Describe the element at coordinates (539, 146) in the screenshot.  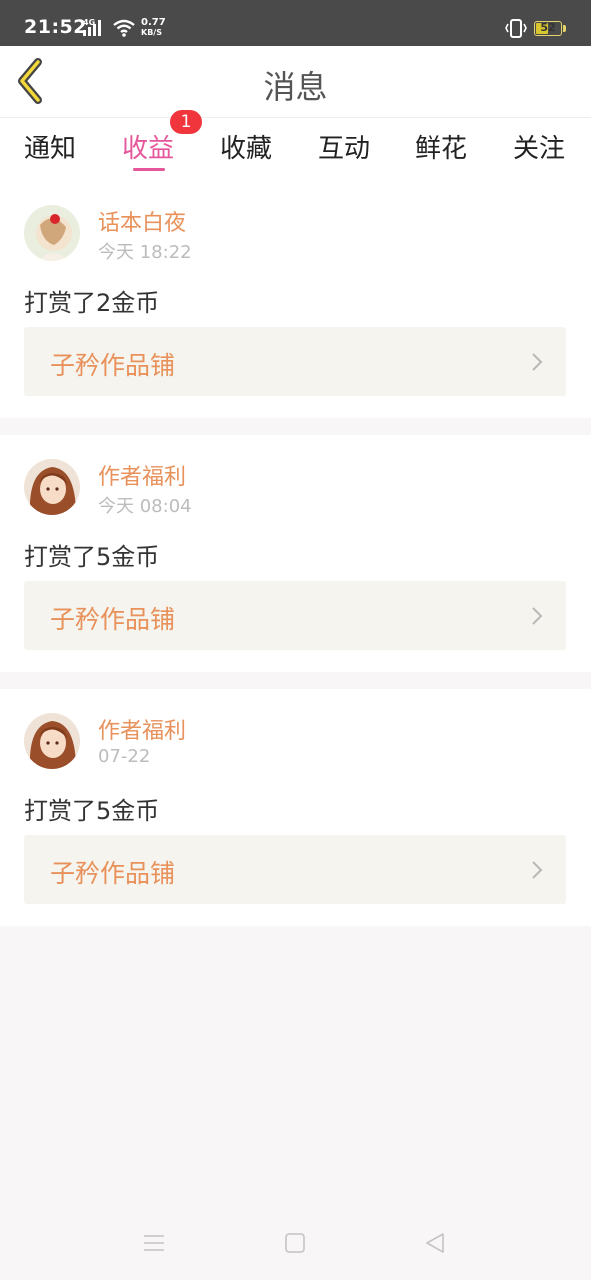
I see `tab-follow: 关注` at that location.